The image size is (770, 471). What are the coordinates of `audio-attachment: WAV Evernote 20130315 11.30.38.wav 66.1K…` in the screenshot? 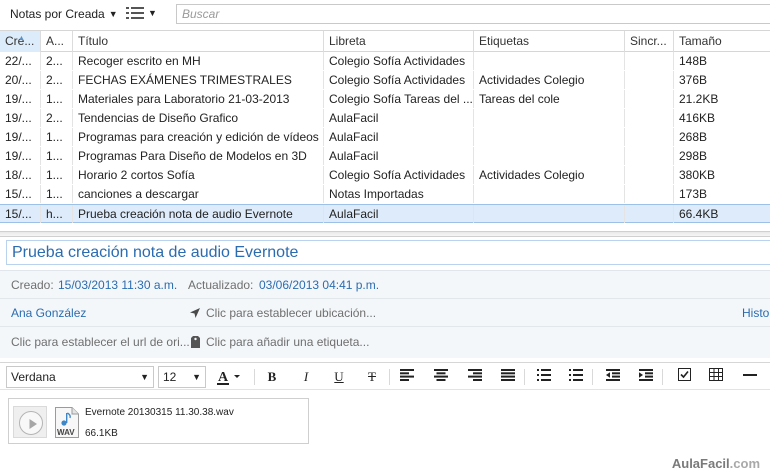 It's located at (158, 421).